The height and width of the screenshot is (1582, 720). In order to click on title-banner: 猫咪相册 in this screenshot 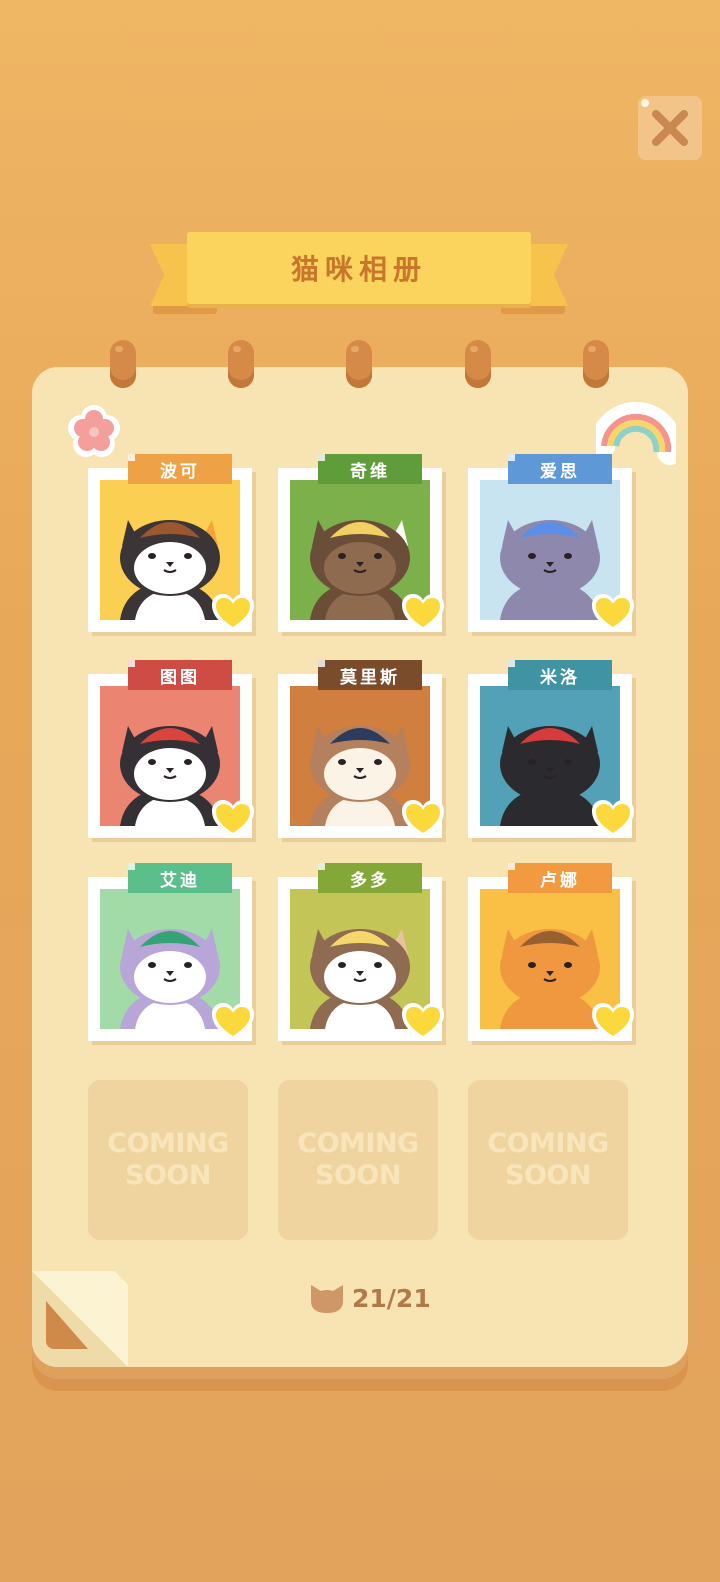, I will do `click(359, 277)`.